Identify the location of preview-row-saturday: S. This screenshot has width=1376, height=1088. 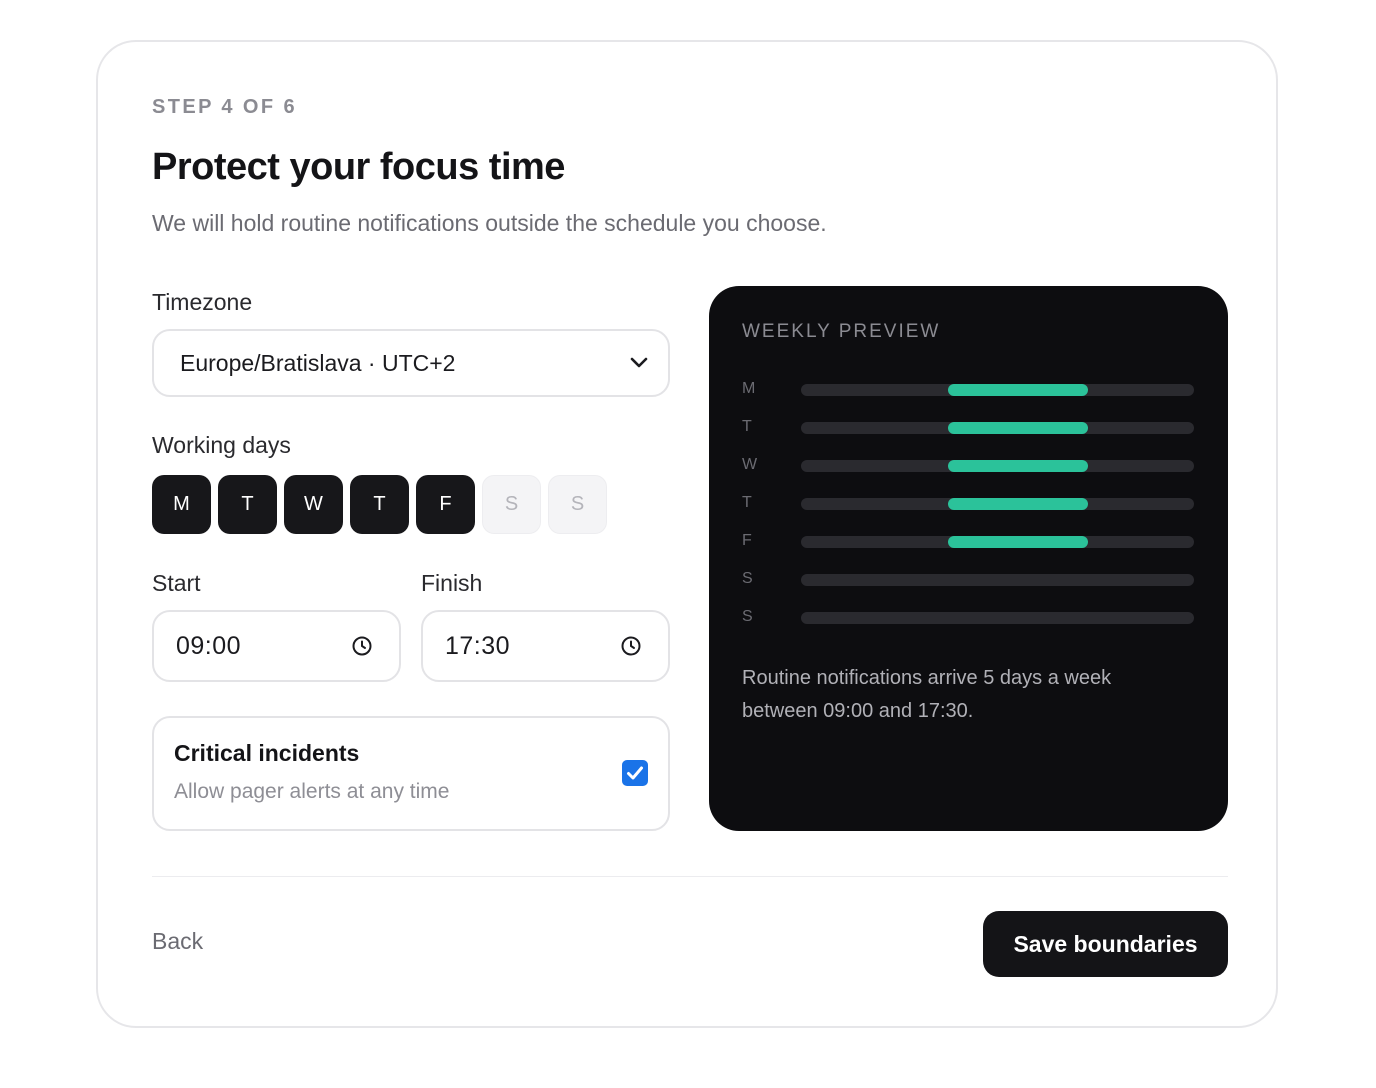
(968, 580).